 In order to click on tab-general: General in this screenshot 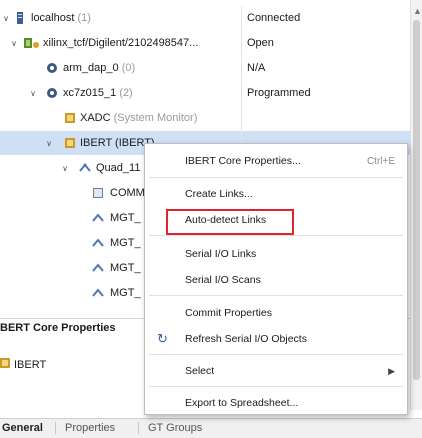, I will do `click(22, 428)`.